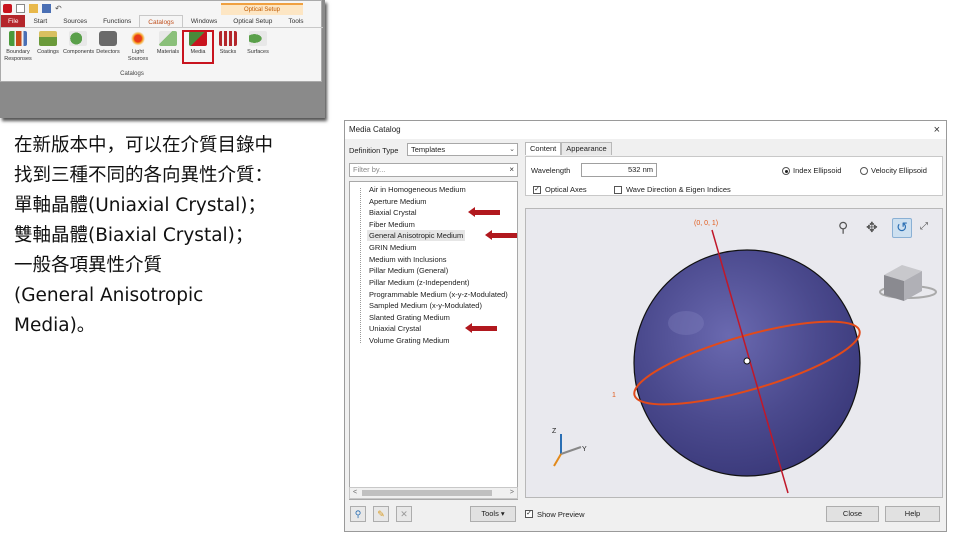 This screenshot has width=955, height=542. Describe the element at coordinates (409, 317) in the screenshot. I see `list-item: Slanted Grating Medium` at that location.